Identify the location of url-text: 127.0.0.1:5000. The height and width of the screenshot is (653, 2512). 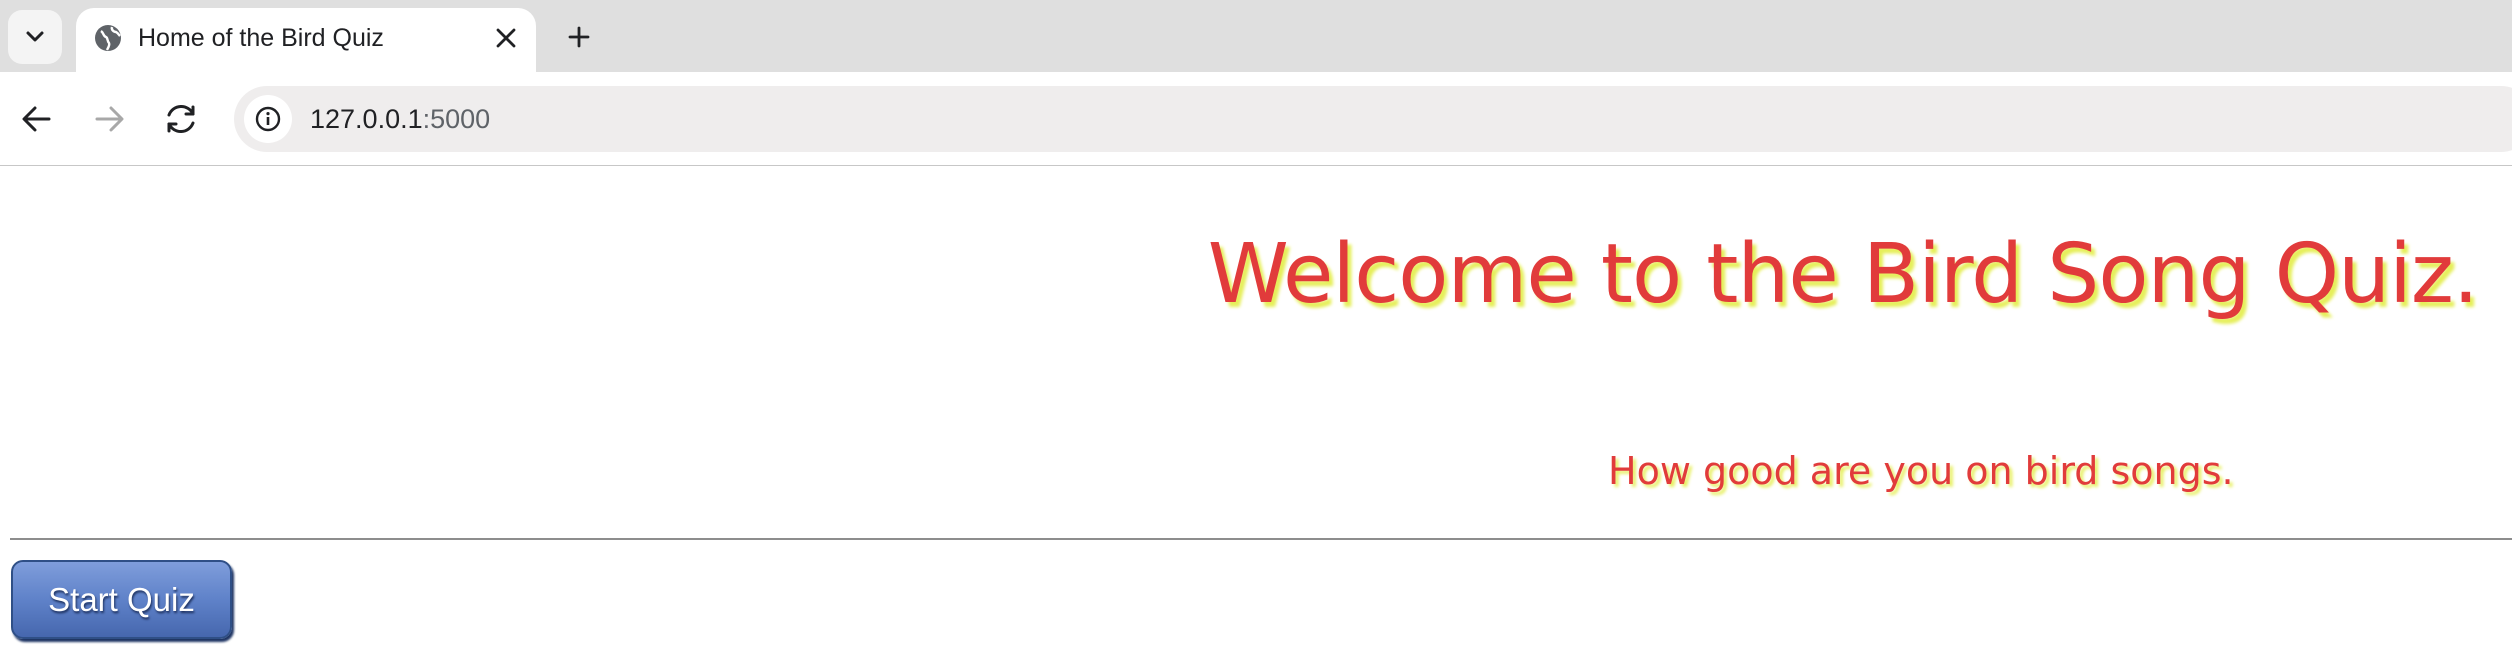
(400, 119).